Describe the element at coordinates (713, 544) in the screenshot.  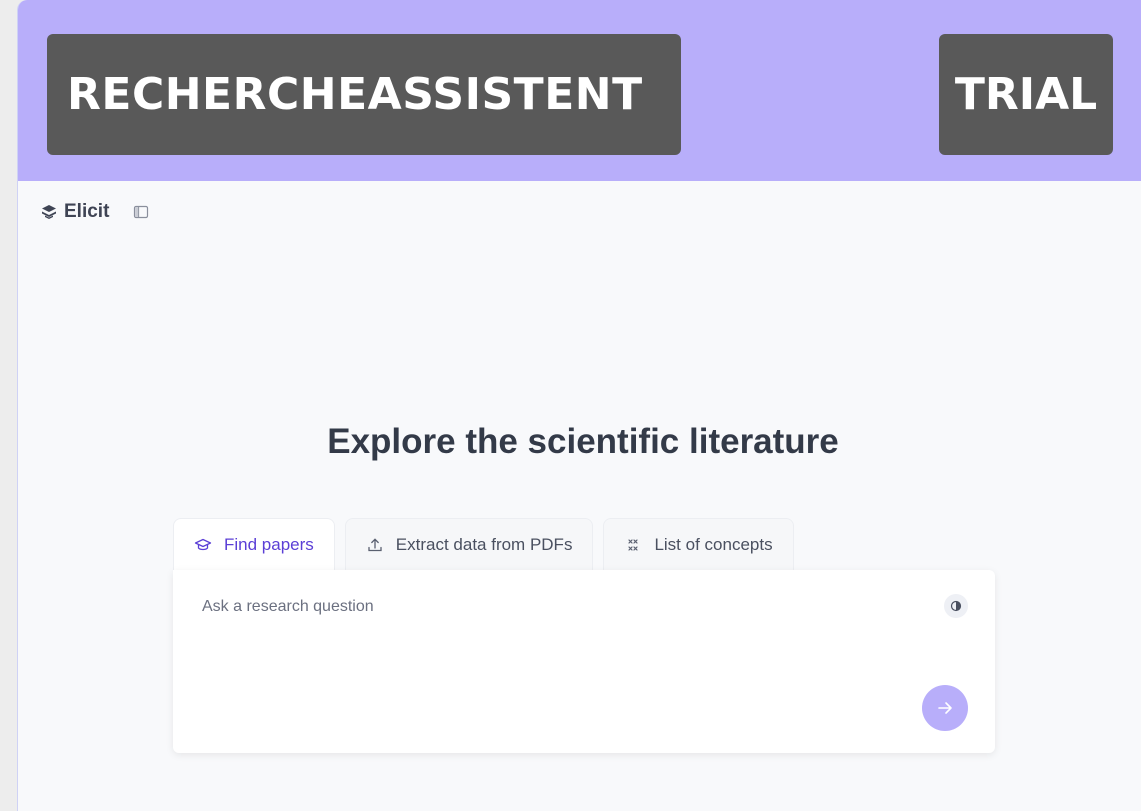
I see `tab-label: List of concepts` at that location.